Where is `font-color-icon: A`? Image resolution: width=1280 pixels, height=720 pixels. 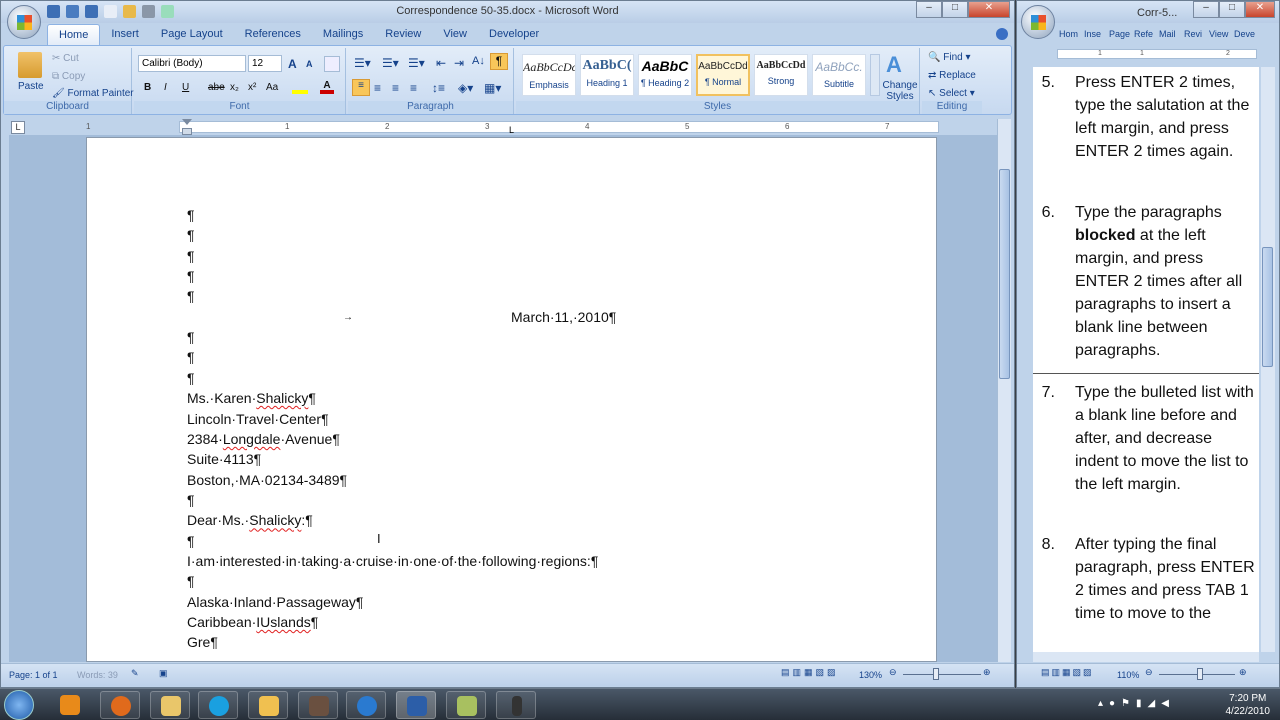 font-color-icon: A is located at coordinates (327, 87).